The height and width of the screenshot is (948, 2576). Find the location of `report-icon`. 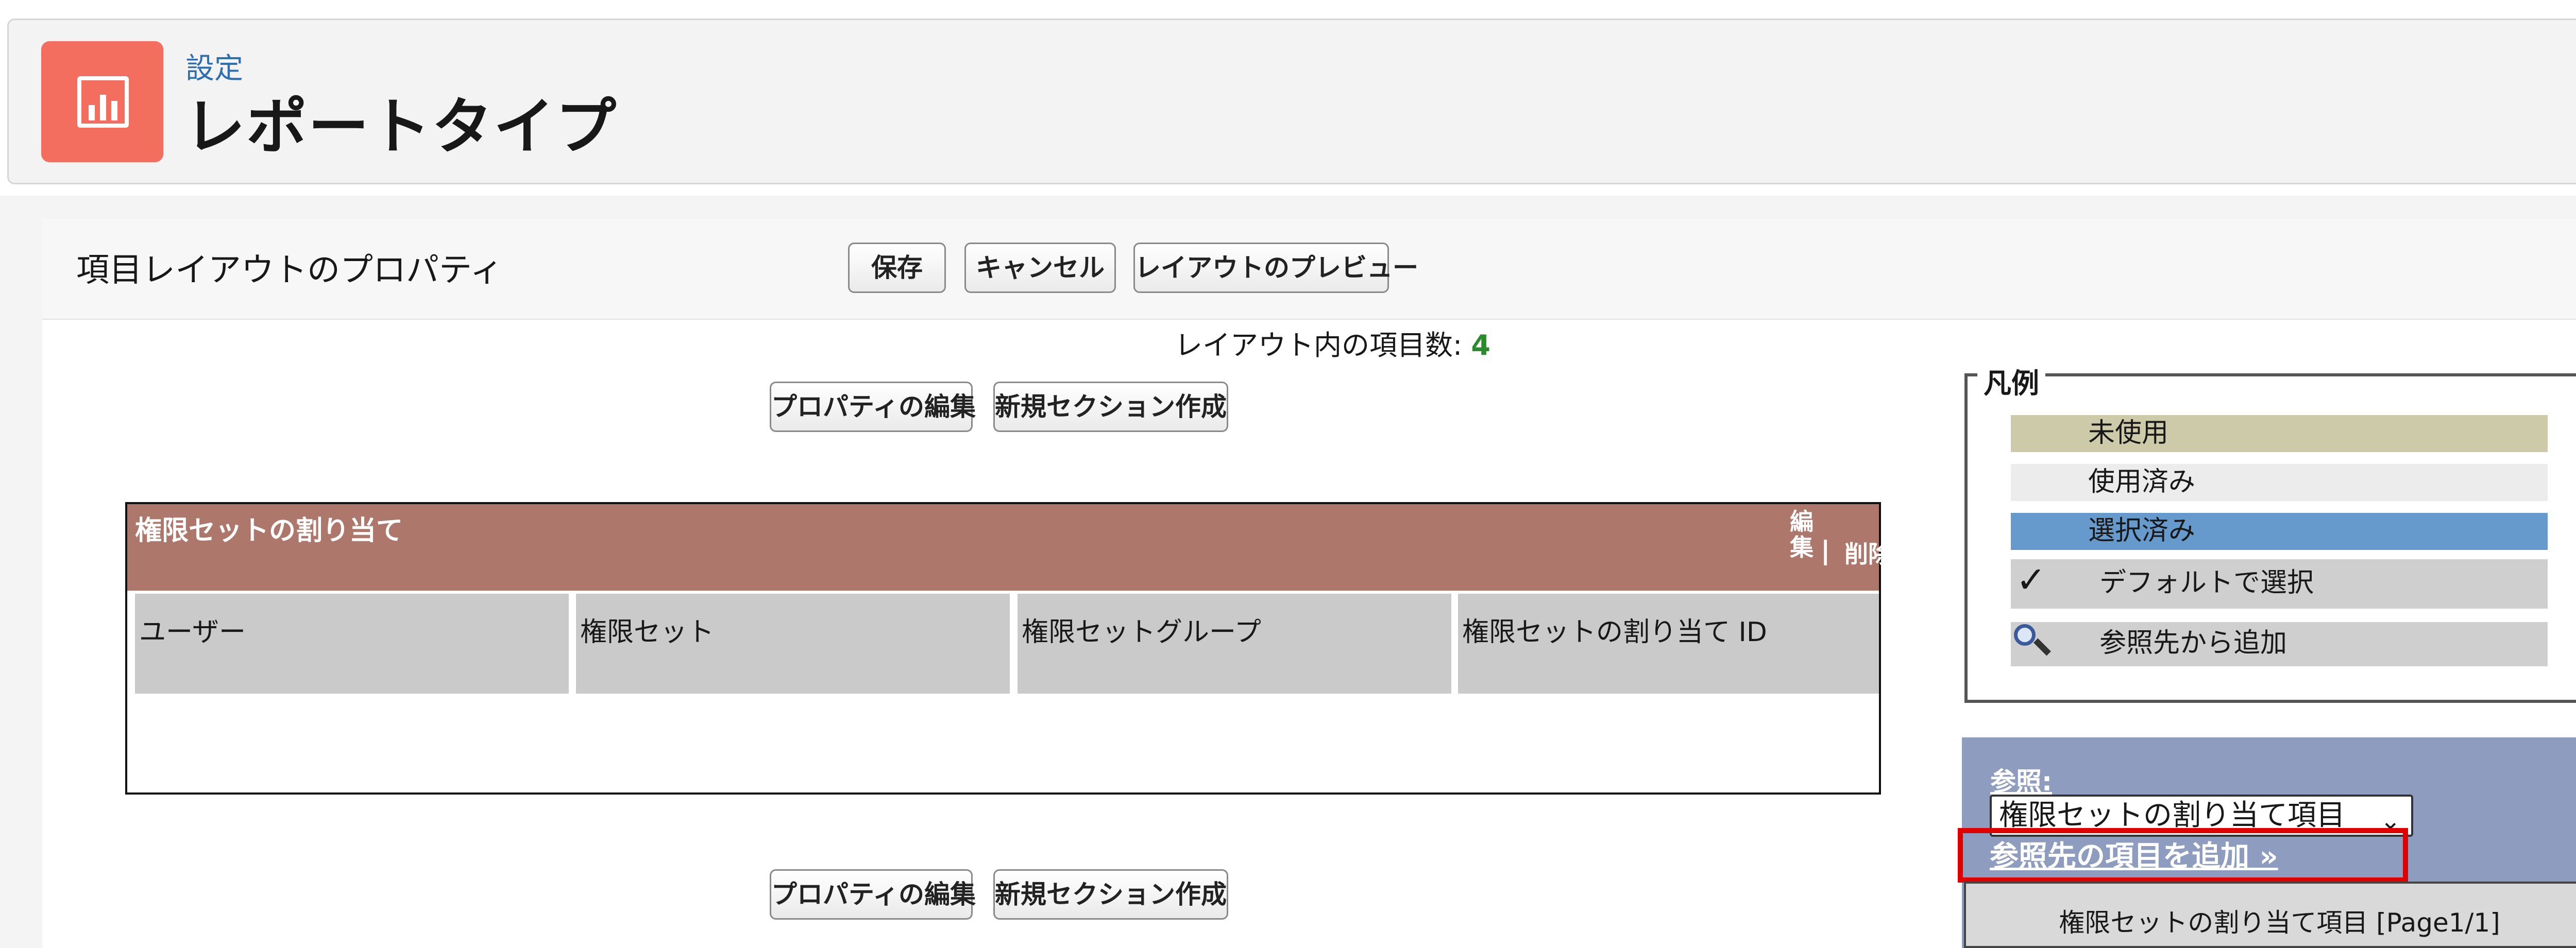

report-icon is located at coordinates (102, 102).